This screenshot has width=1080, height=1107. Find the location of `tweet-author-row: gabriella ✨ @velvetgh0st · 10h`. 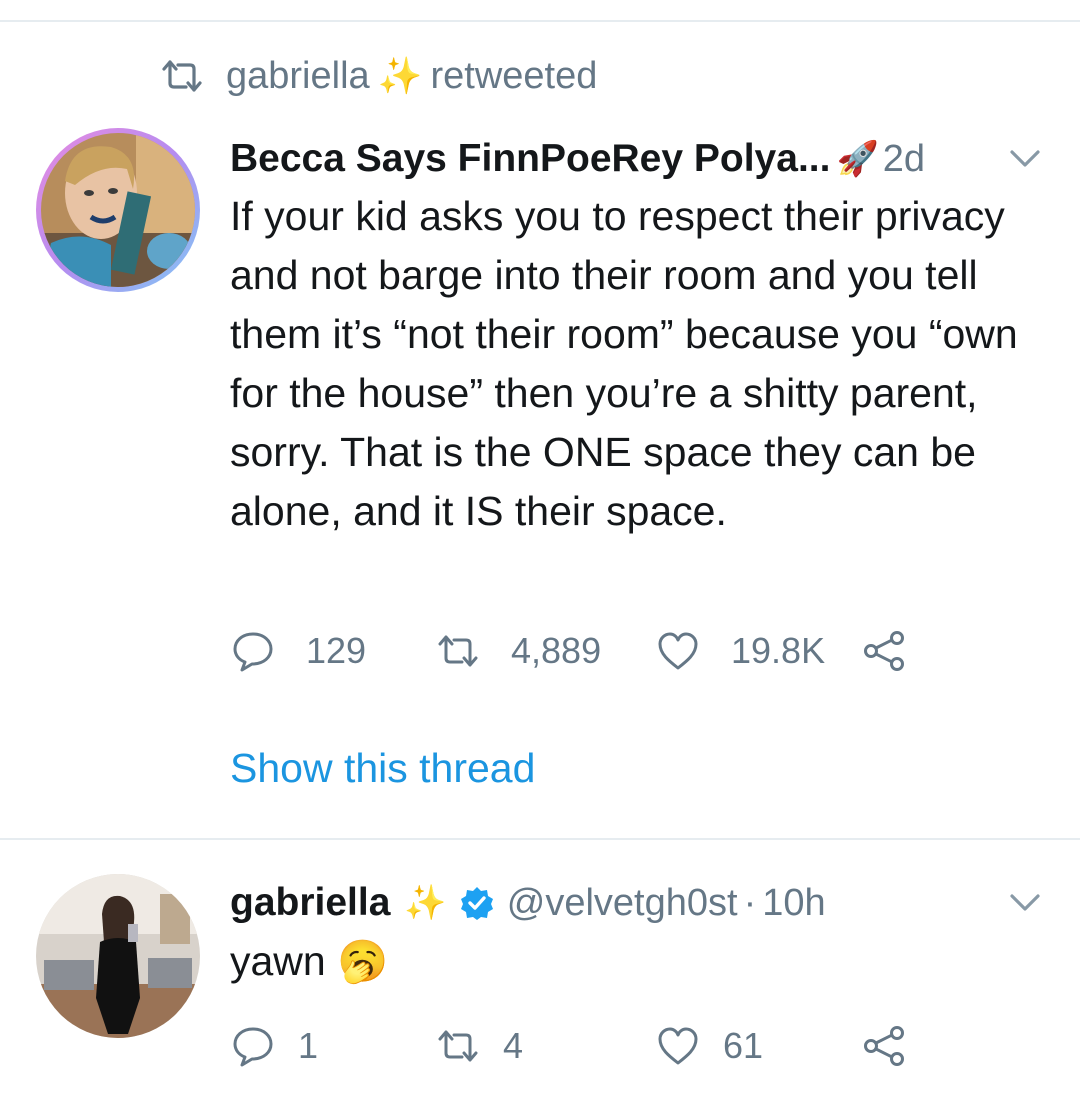

tweet-author-row: gabriella ✨ @velvetgh0st · 10h is located at coordinates (528, 903).